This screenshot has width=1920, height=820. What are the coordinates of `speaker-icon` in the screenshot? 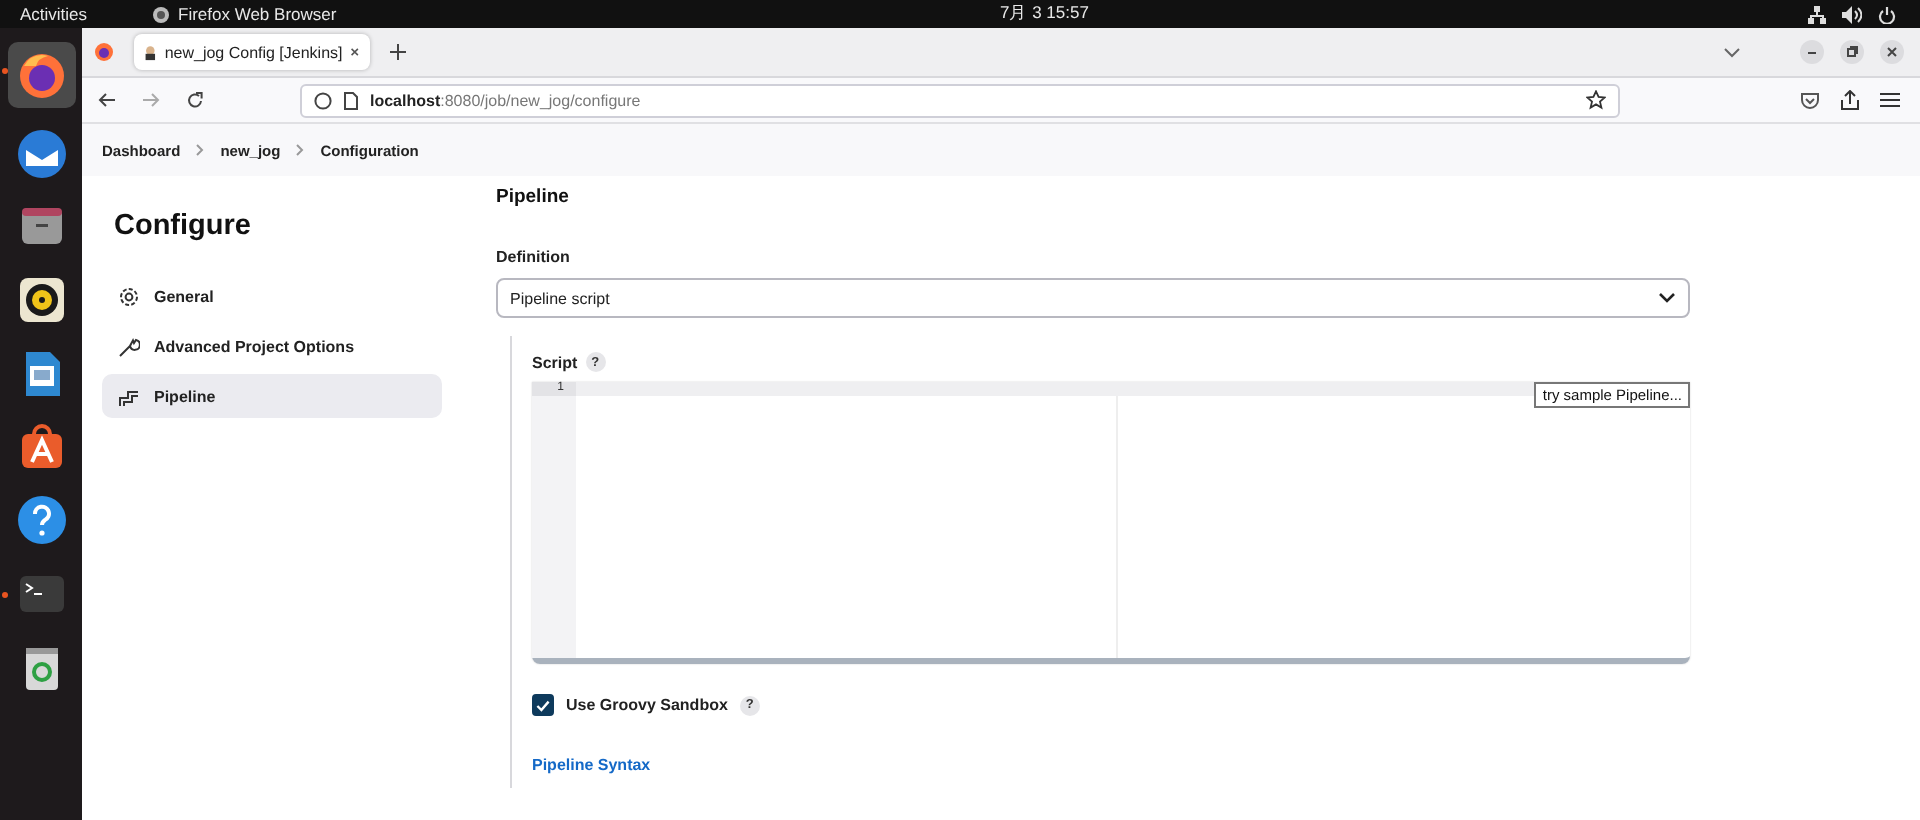 It's located at (1852, 14).